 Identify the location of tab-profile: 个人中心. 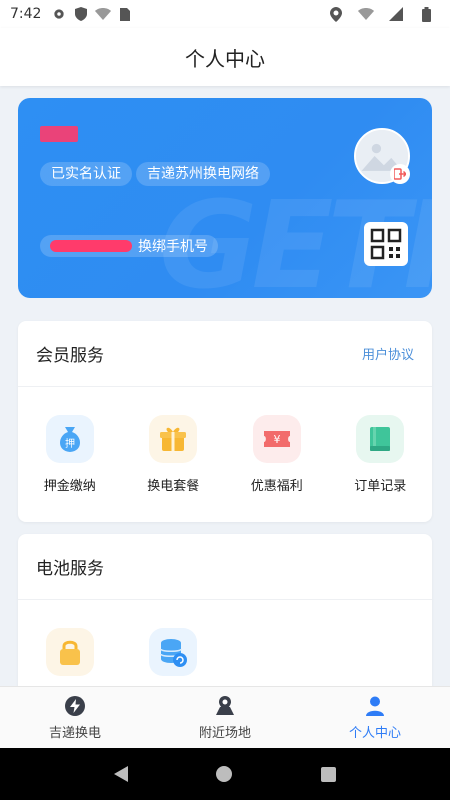
(375, 717).